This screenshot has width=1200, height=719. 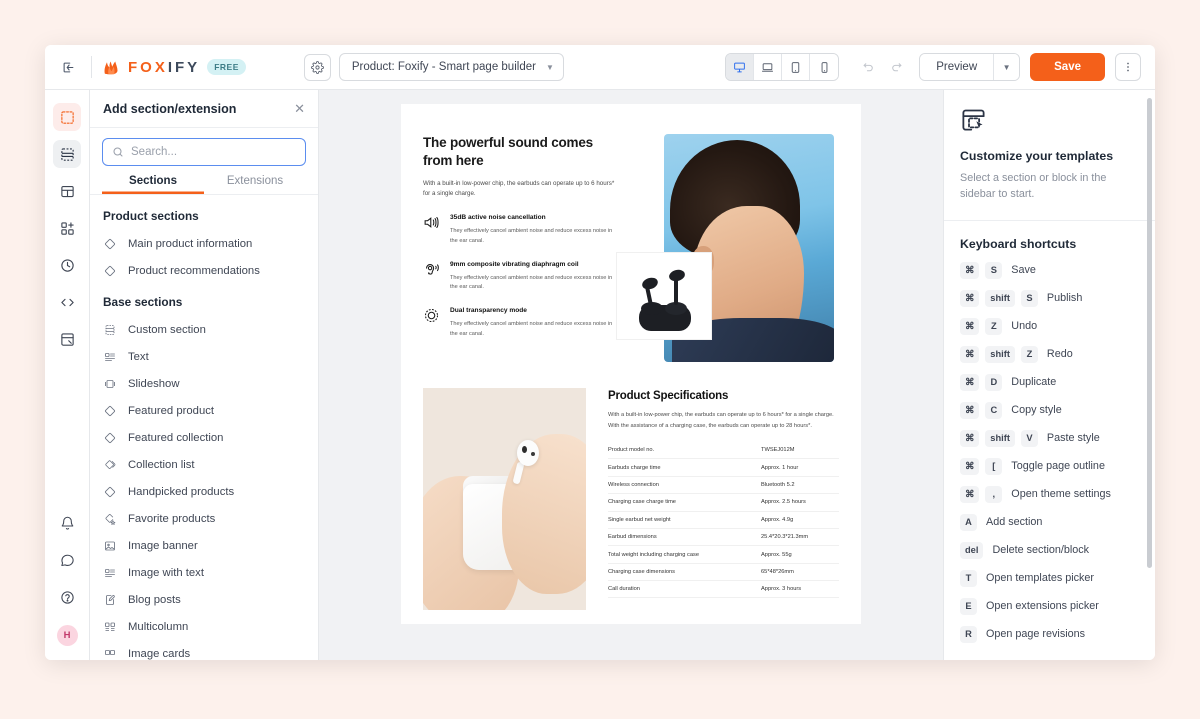 I want to click on list-item: Image with text, so click(x=204, y=572).